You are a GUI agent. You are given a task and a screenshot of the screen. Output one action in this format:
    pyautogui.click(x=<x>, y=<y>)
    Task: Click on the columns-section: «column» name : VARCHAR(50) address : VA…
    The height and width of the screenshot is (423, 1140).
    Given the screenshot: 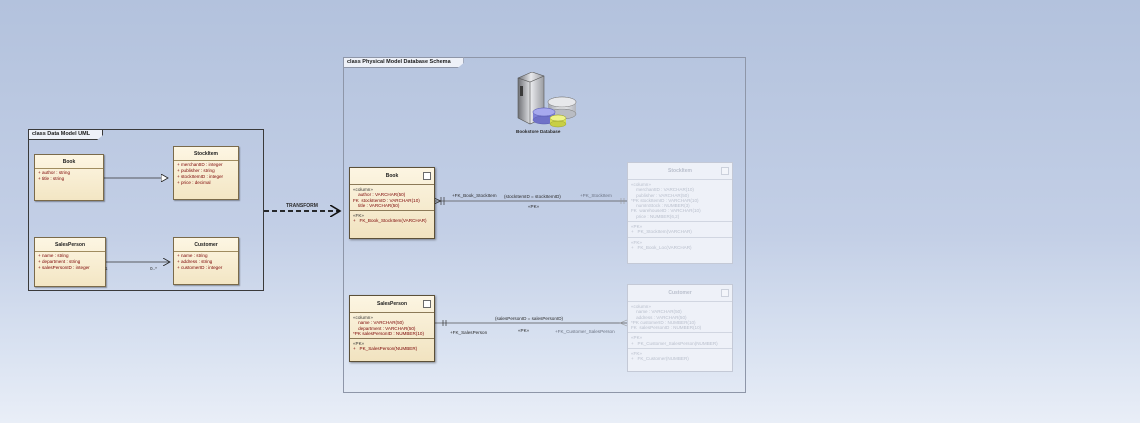 What is the action you would take?
    pyautogui.click(x=680, y=318)
    